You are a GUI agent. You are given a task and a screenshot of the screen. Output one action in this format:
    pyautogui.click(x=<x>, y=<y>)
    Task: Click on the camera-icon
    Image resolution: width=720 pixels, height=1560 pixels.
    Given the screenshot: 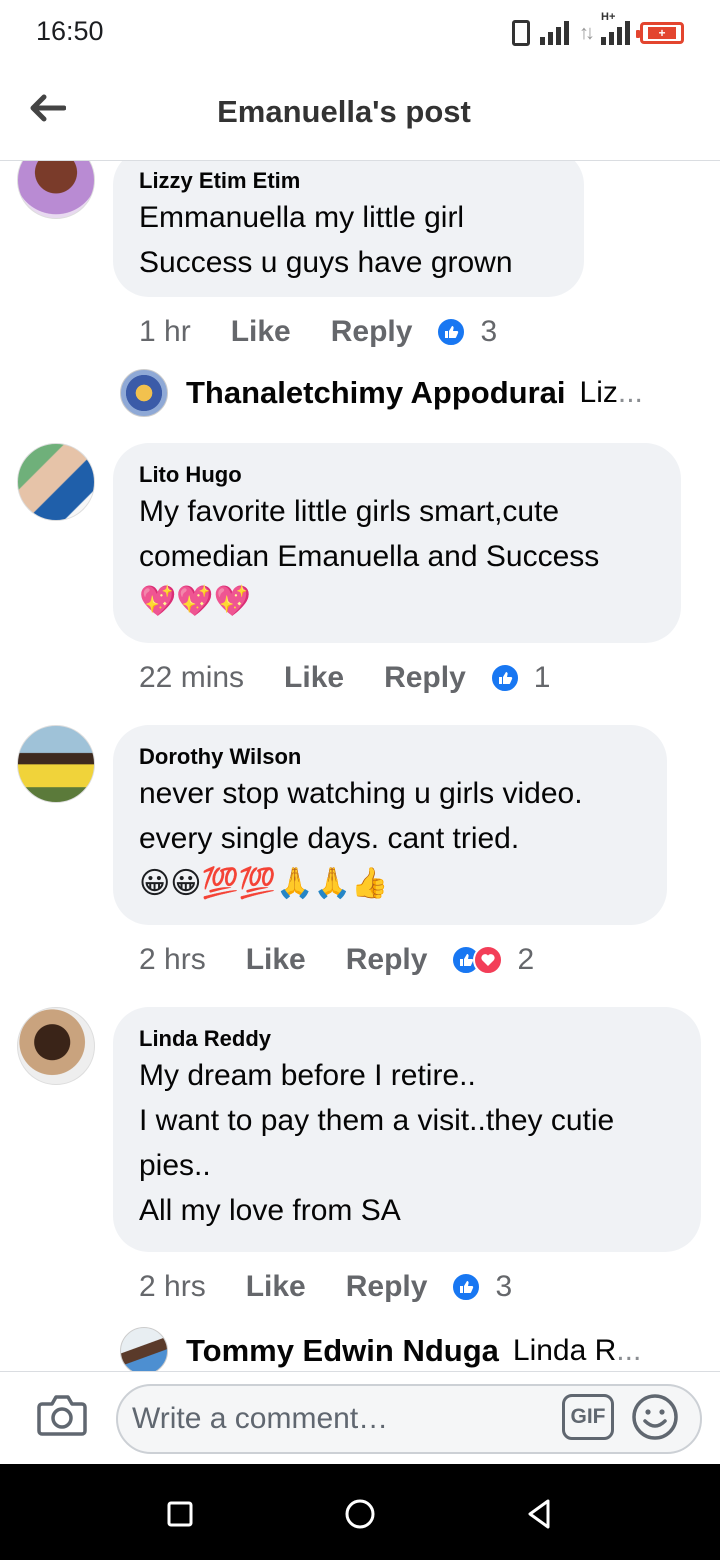 What is the action you would take?
    pyautogui.click(x=62, y=1415)
    